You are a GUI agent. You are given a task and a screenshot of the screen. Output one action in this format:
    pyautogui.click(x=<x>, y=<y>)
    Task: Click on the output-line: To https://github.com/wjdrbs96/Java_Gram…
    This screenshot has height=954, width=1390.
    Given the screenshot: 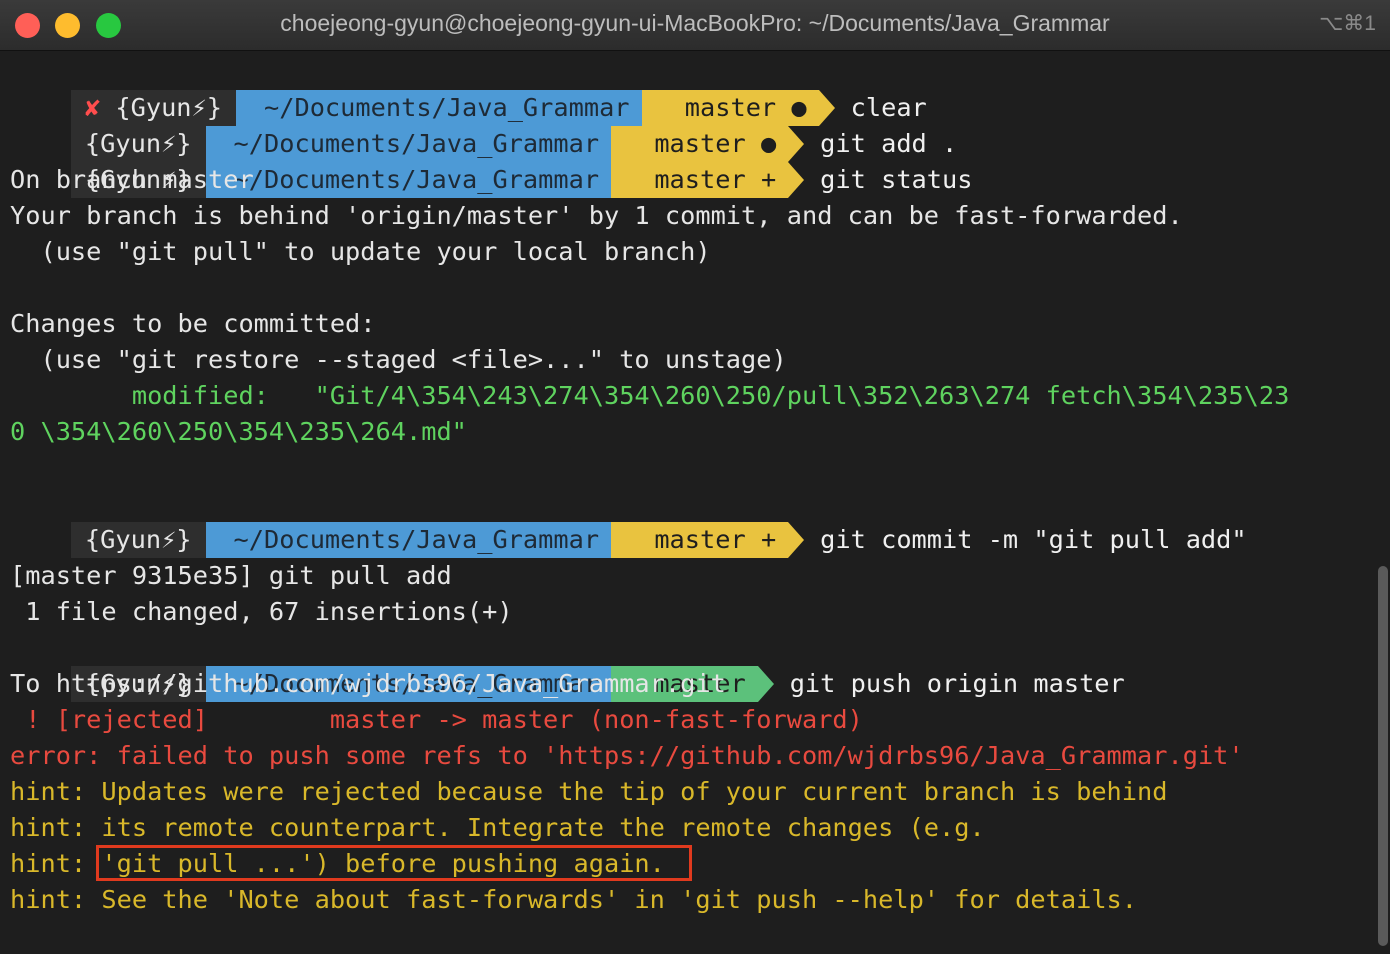 What is the action you would take?
    pyautogui.click(x=368, y=683)
    